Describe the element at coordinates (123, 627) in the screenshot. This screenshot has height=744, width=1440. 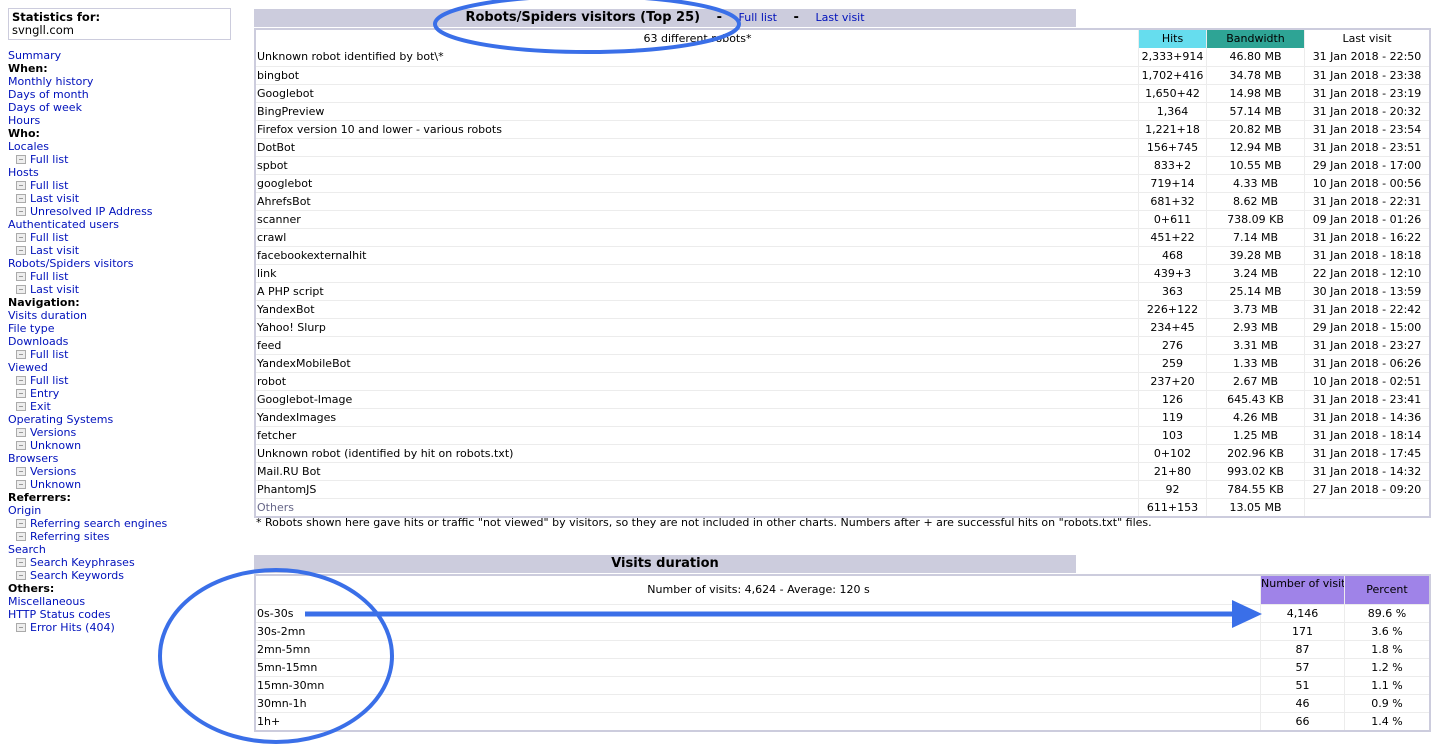
I see `menu-link-error-hits-404: Error Hits (404)` at that location.